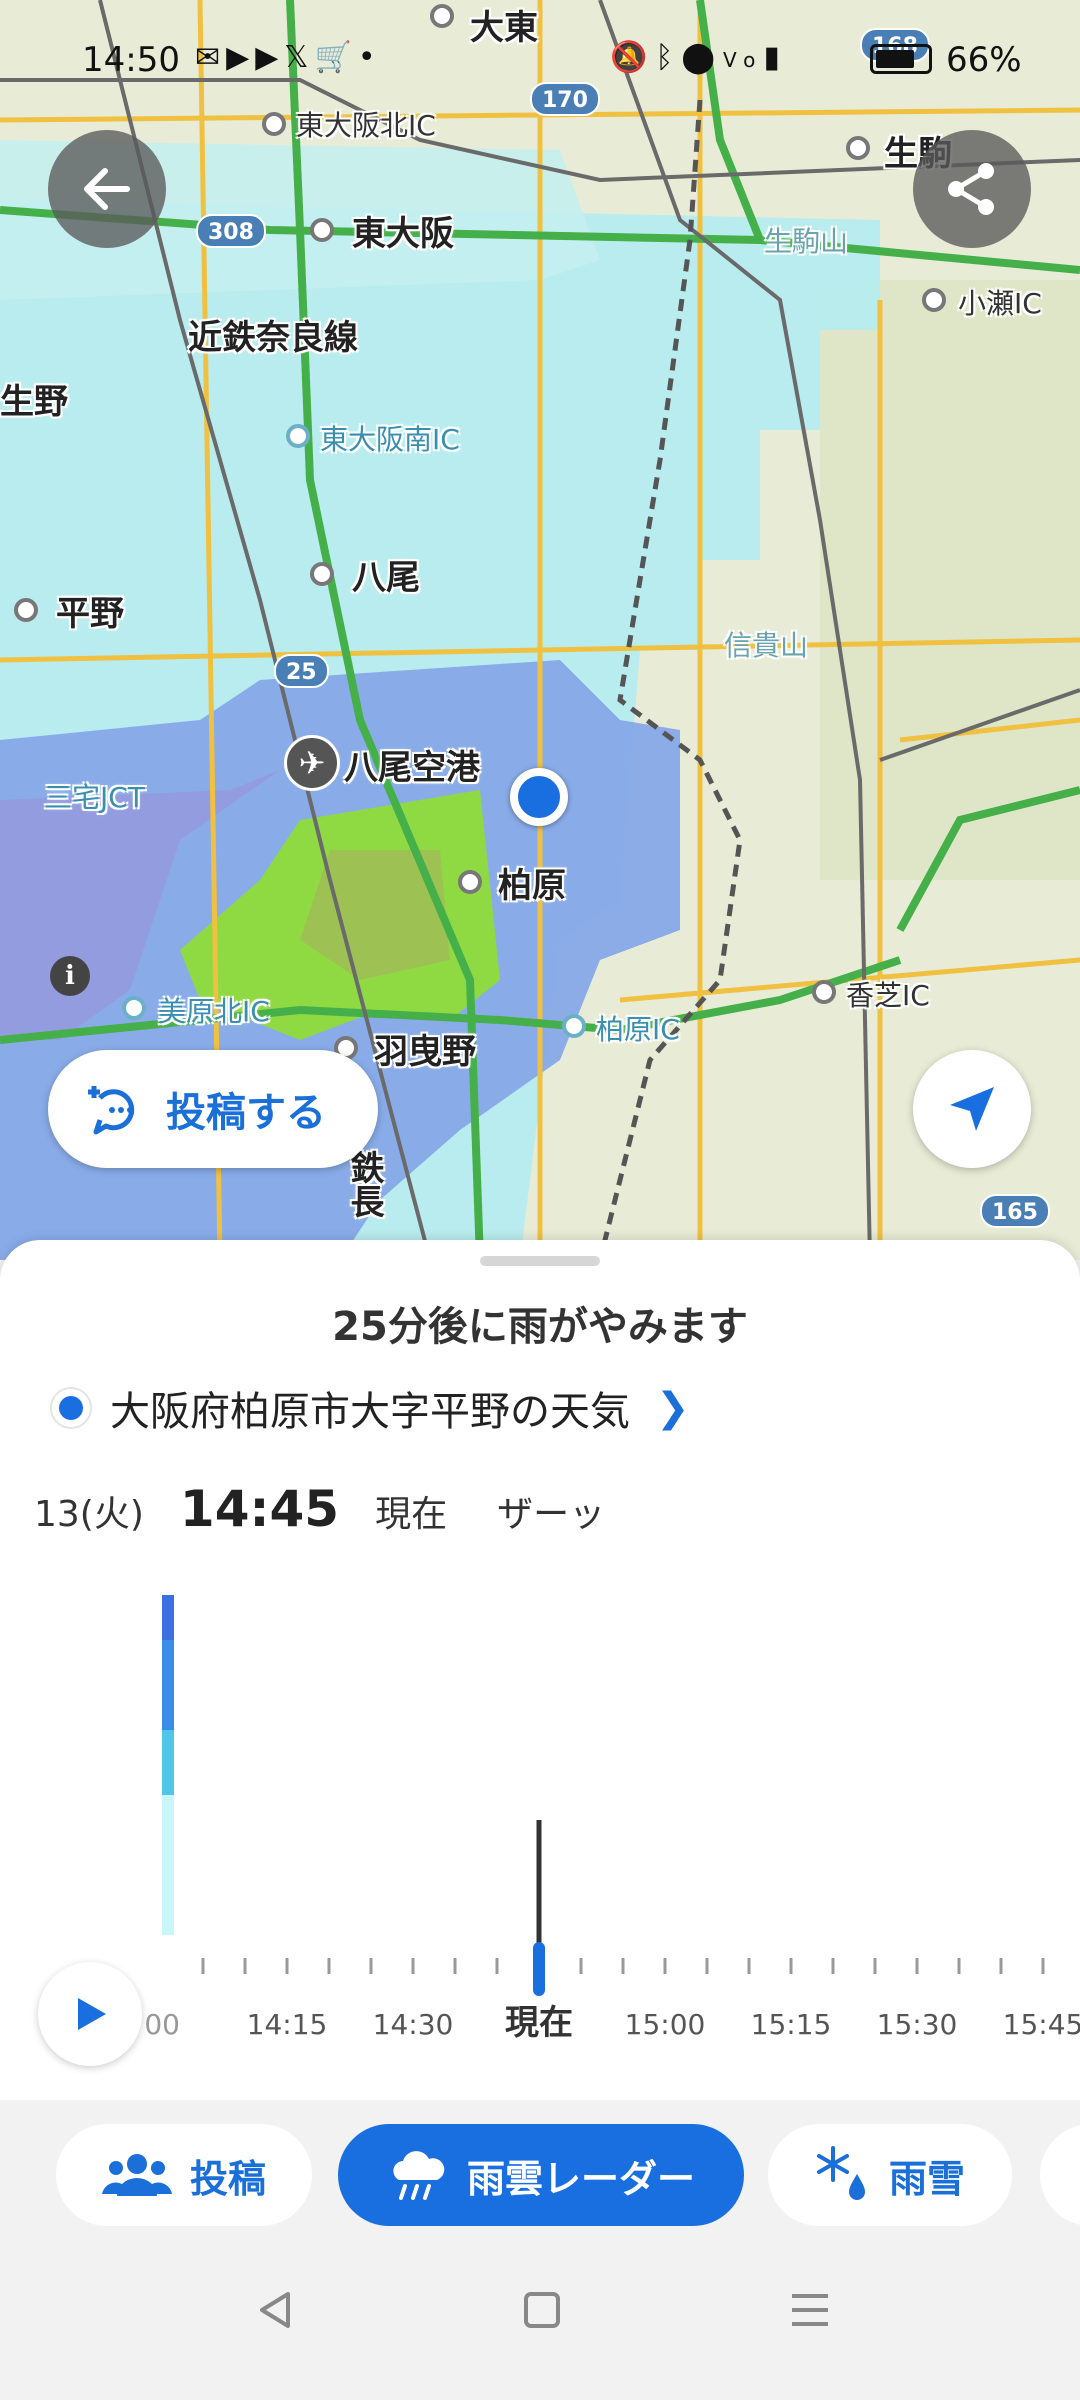 The image size is (1080, 2400). I want to click on nav-home-icon, so click(542, 2310).